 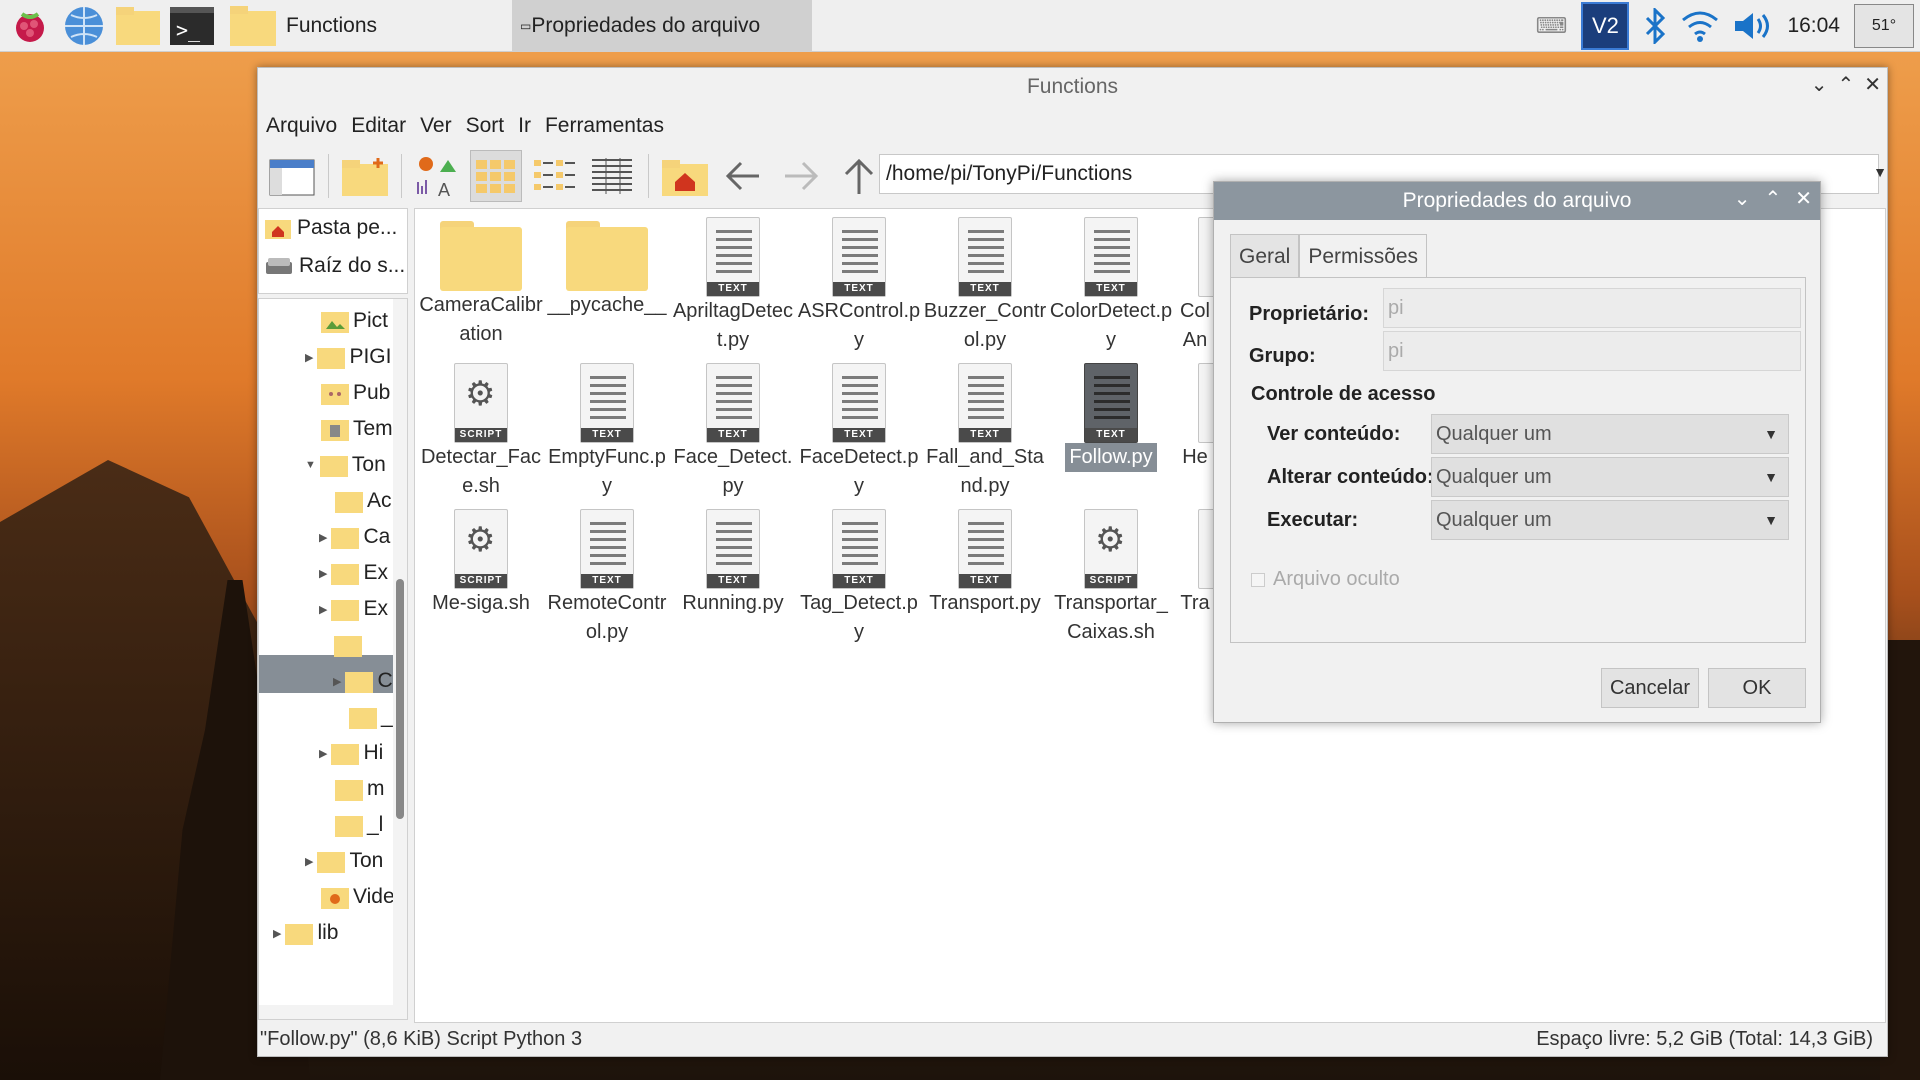 What do you see at coordinates (305, 933) in the screenshot?
I see `tree-item-lib: ▶ lib` at bounding box center [305, 933].